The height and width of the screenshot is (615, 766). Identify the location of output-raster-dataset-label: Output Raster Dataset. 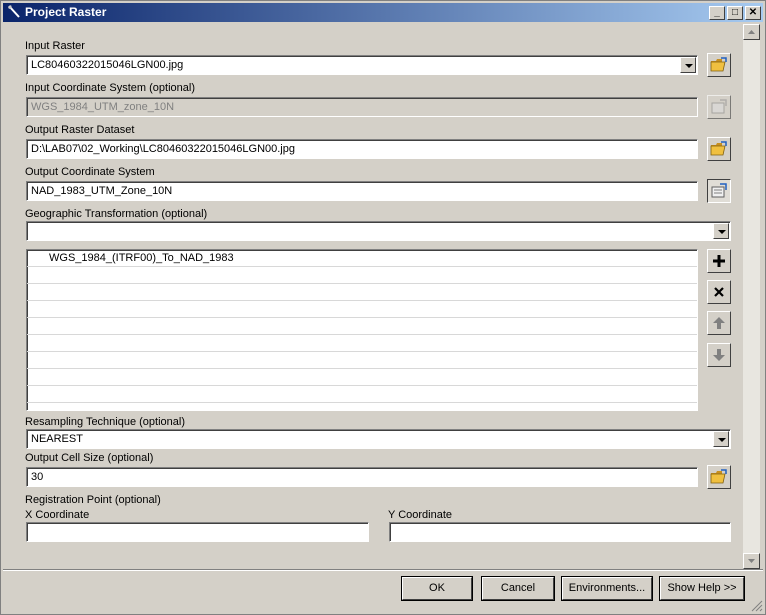
(80, 130).